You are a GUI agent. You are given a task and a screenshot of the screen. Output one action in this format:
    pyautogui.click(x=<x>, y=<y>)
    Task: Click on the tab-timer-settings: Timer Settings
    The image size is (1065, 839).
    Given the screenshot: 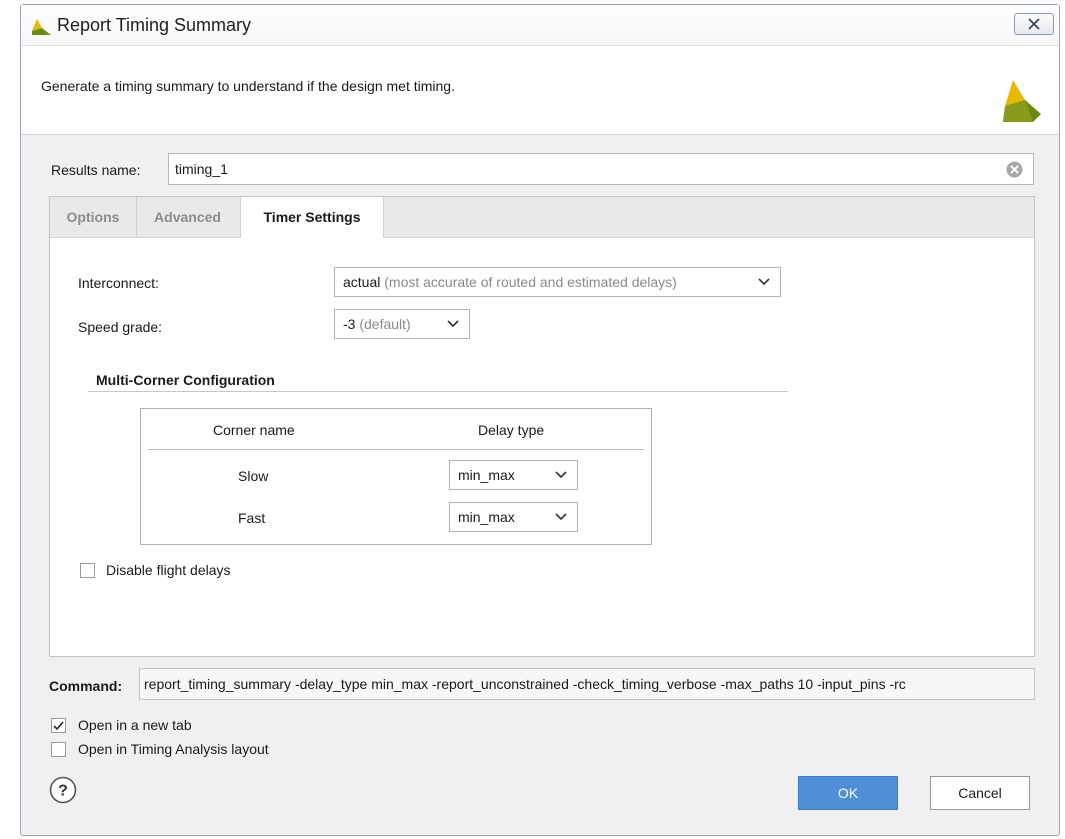 What is the action you would take?
    pyautogui.click(x=312, y=217)
    